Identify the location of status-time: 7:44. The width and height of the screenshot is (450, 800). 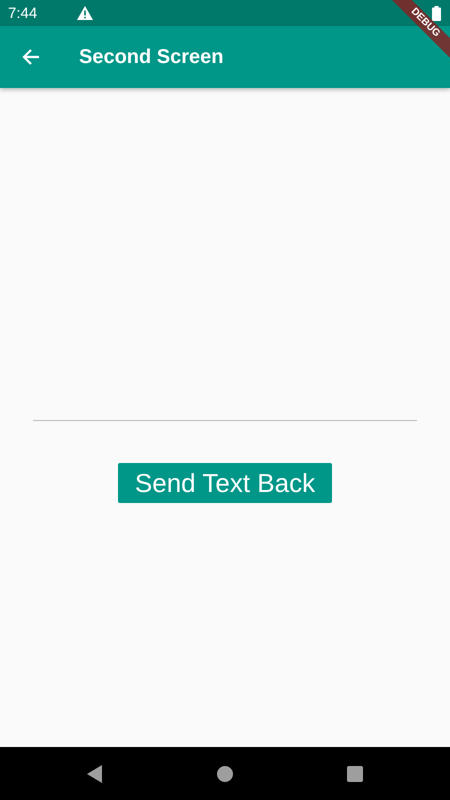
(23, 13).